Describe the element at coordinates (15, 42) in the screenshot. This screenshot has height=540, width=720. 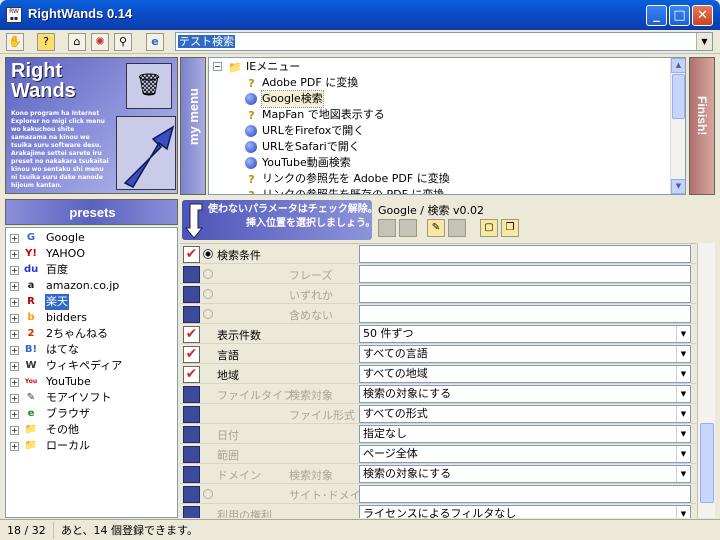
I see `hand-icon: ✋` at that location.